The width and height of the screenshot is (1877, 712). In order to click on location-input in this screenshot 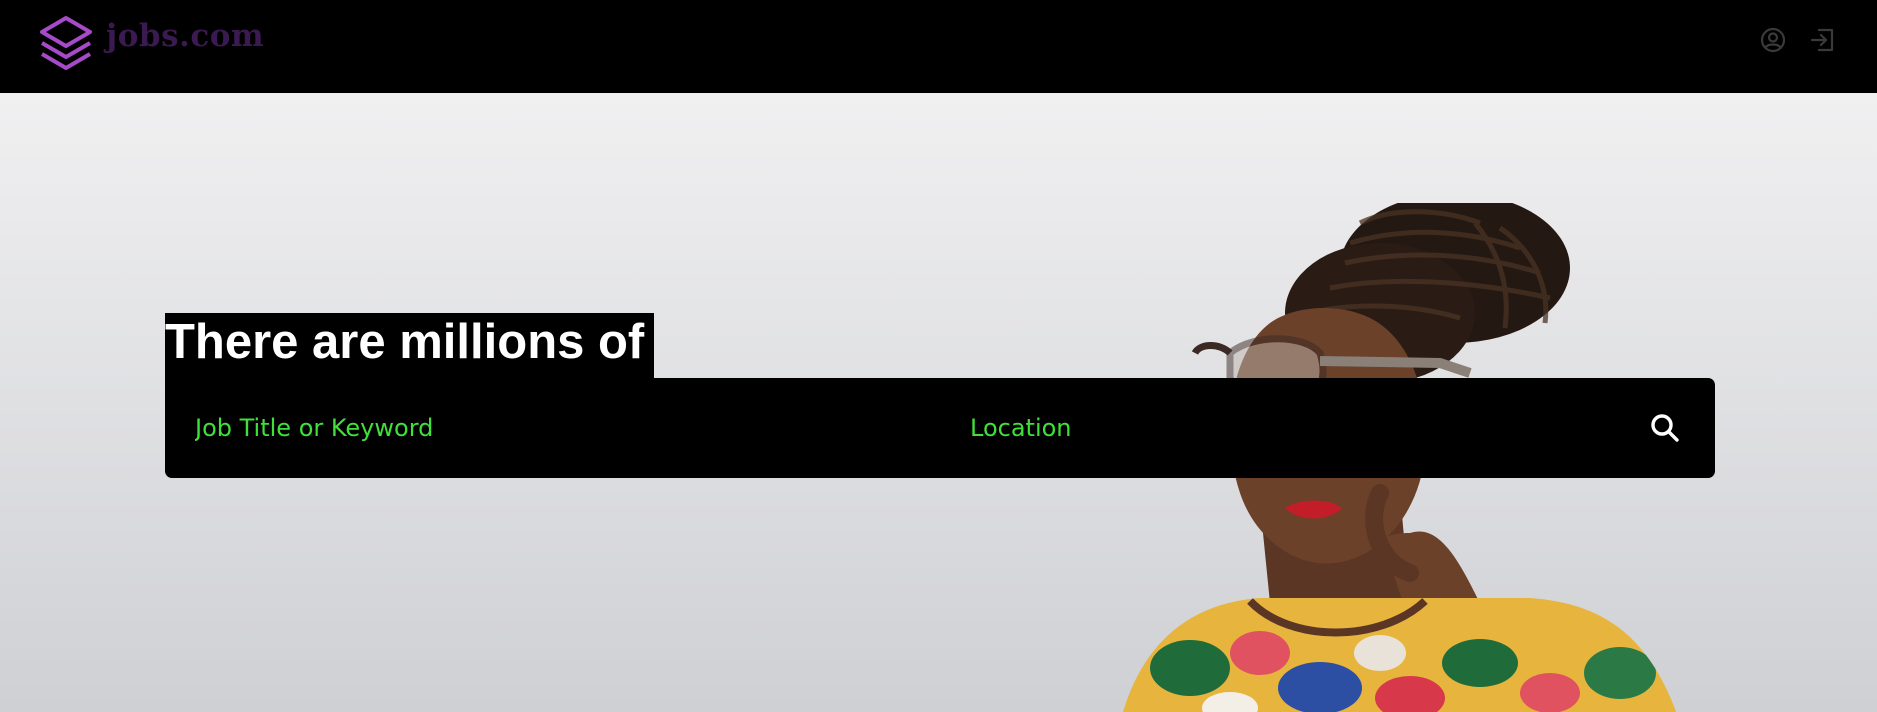, I will do `click(1270, 428)`.